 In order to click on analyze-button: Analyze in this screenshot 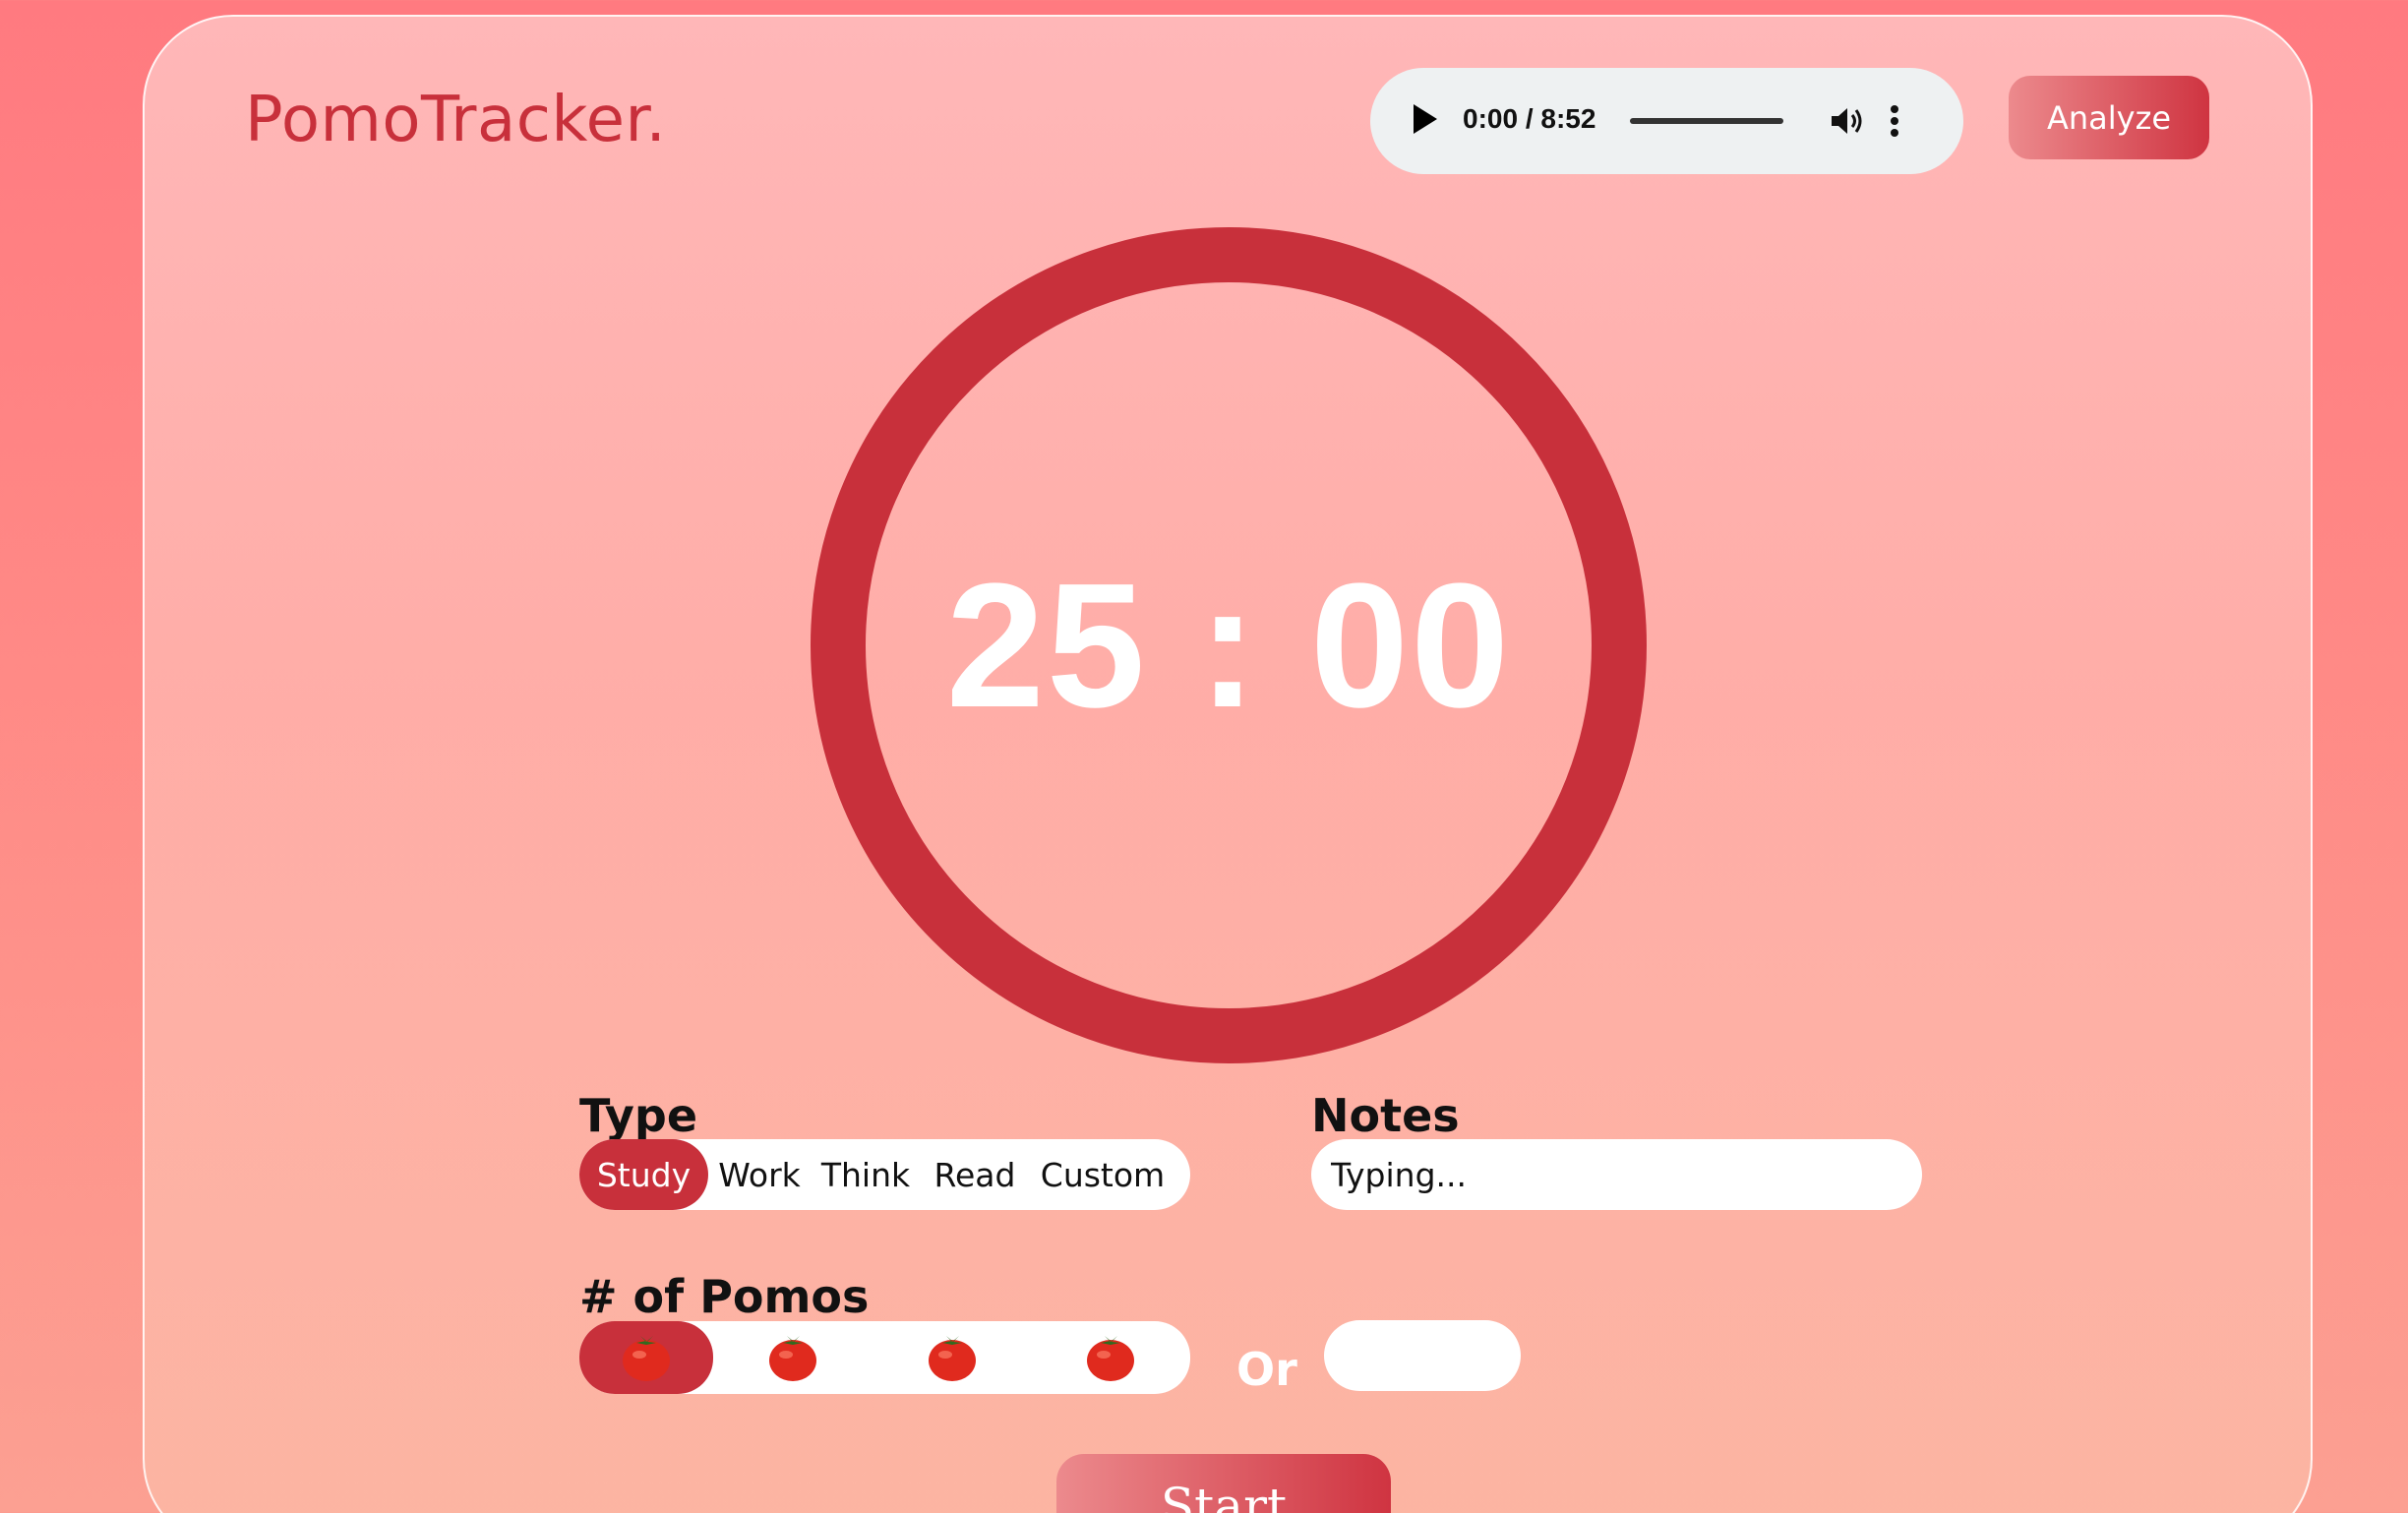, I will do `click(2109, 117)`.